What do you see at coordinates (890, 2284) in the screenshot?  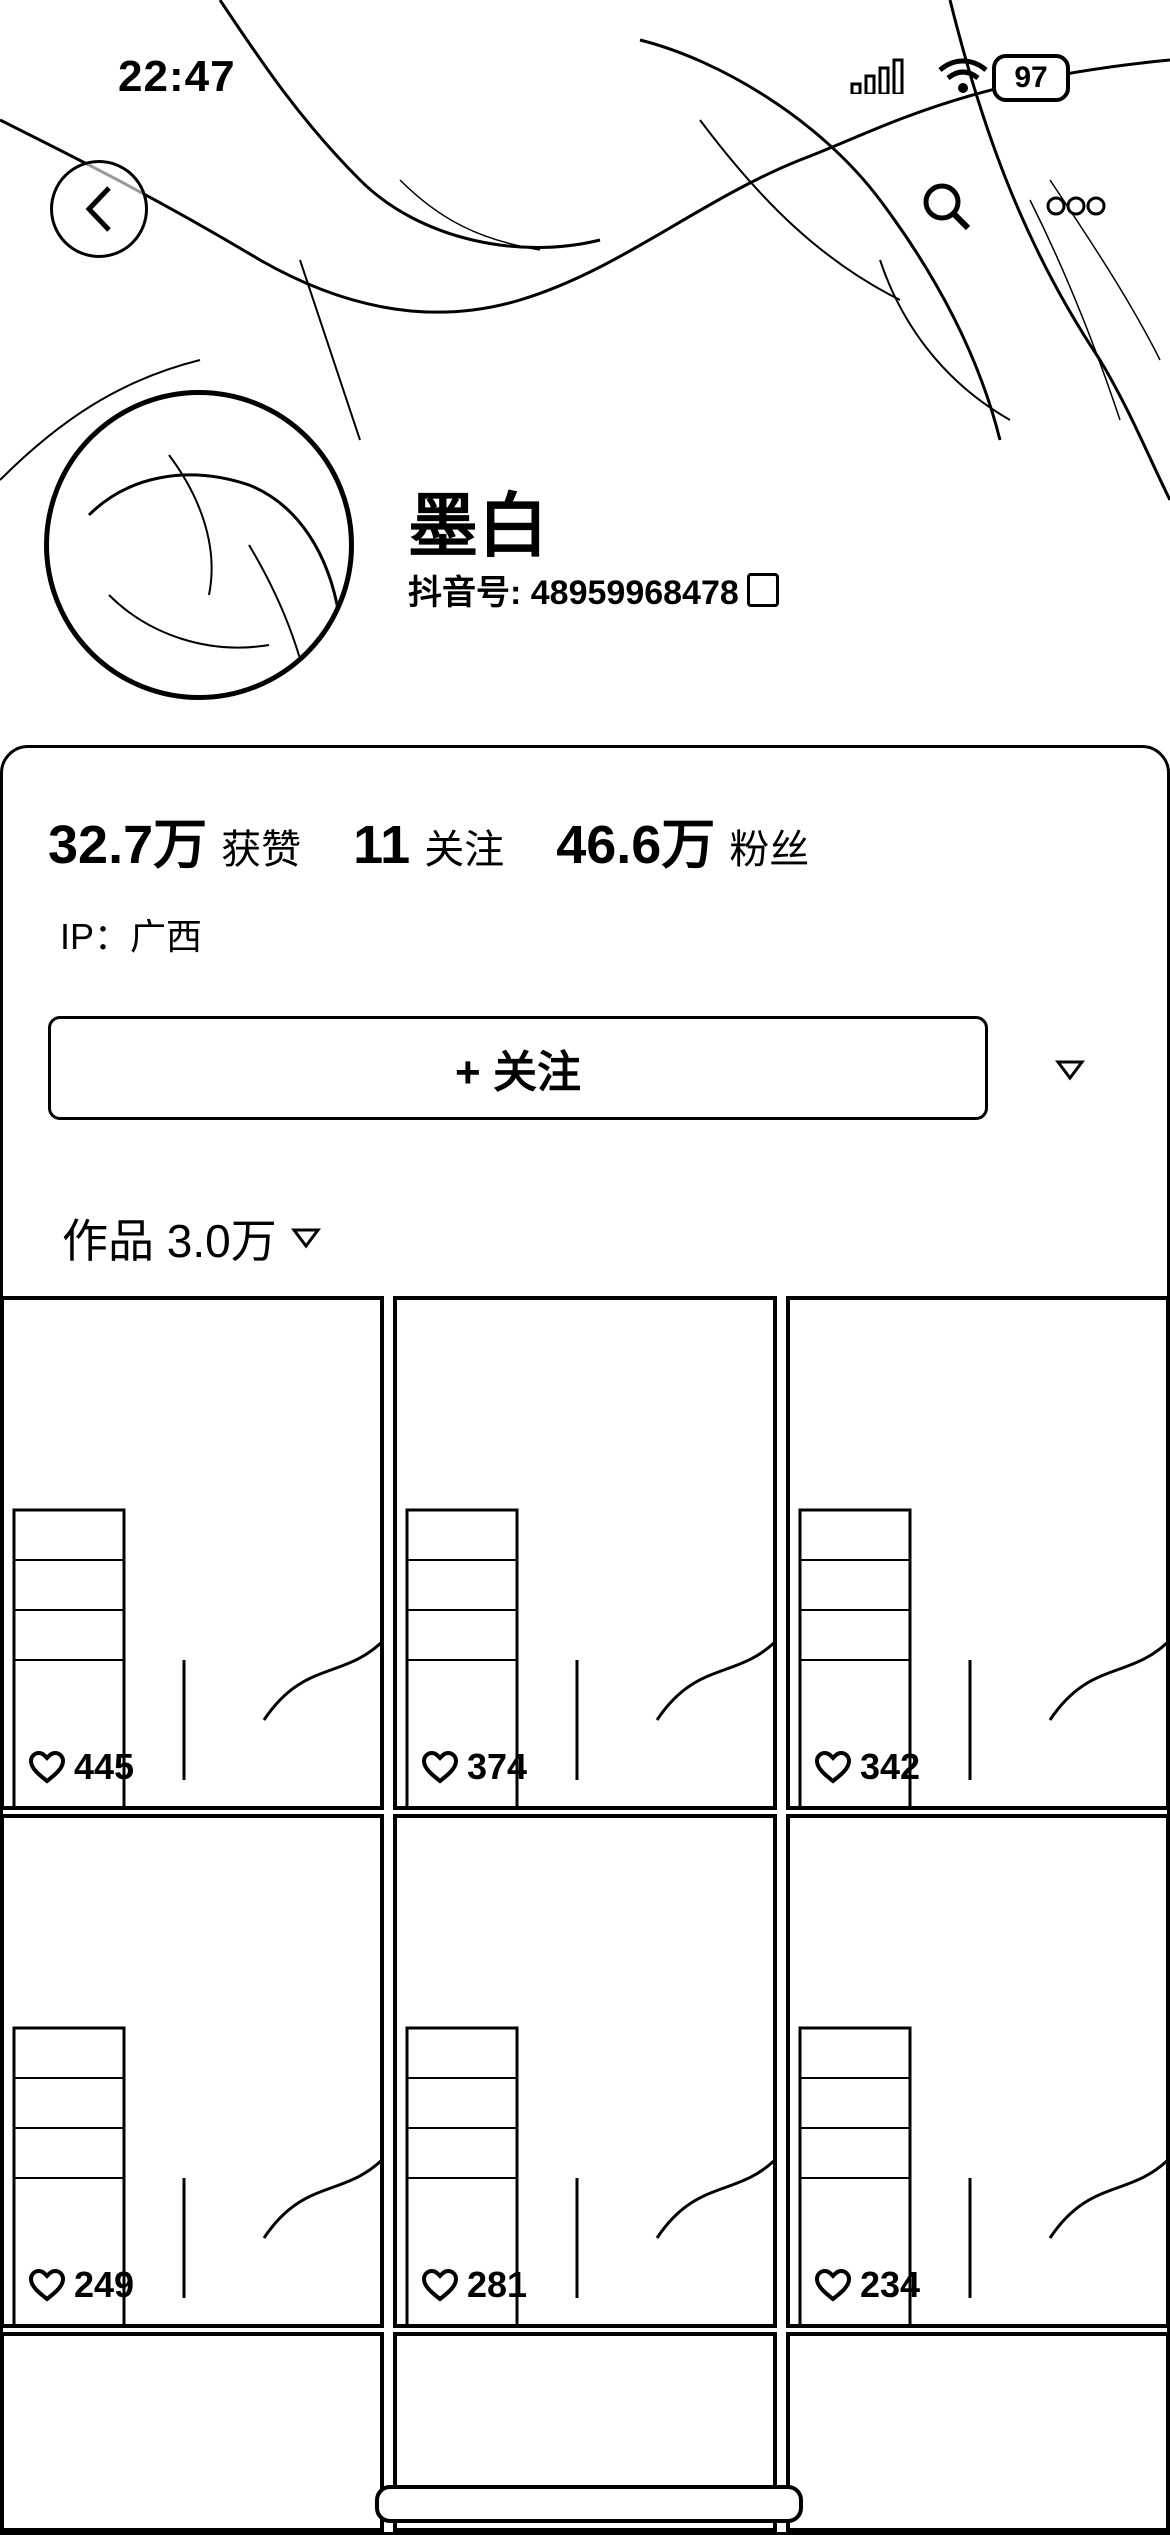 I see `like-count-text: 234` at bounding box center [890, 2284].